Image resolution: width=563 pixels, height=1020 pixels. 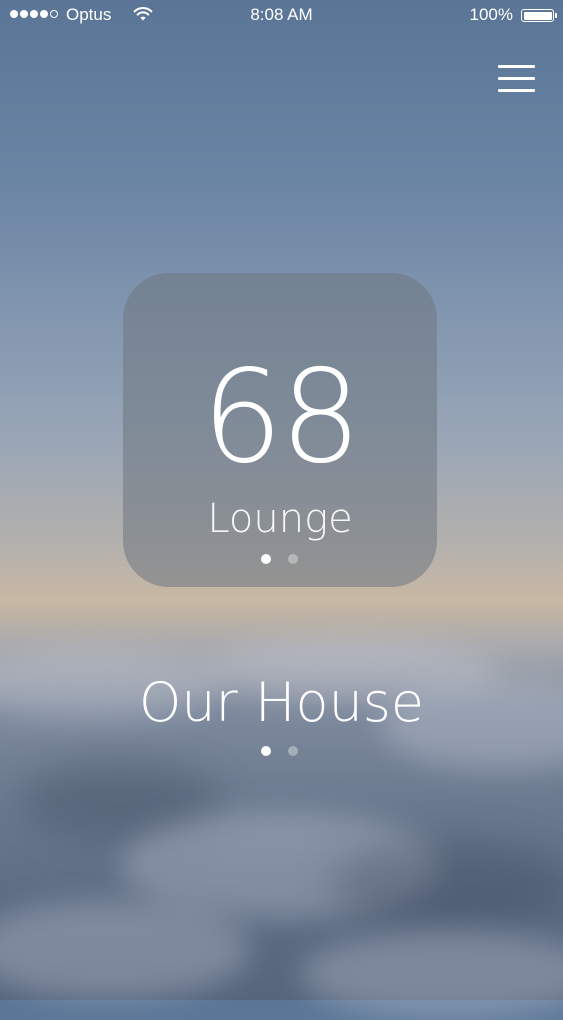 What do you see at coordinates (517, 79) in the screenshot?
I see `menu-button` at bounding box center [517, 79].